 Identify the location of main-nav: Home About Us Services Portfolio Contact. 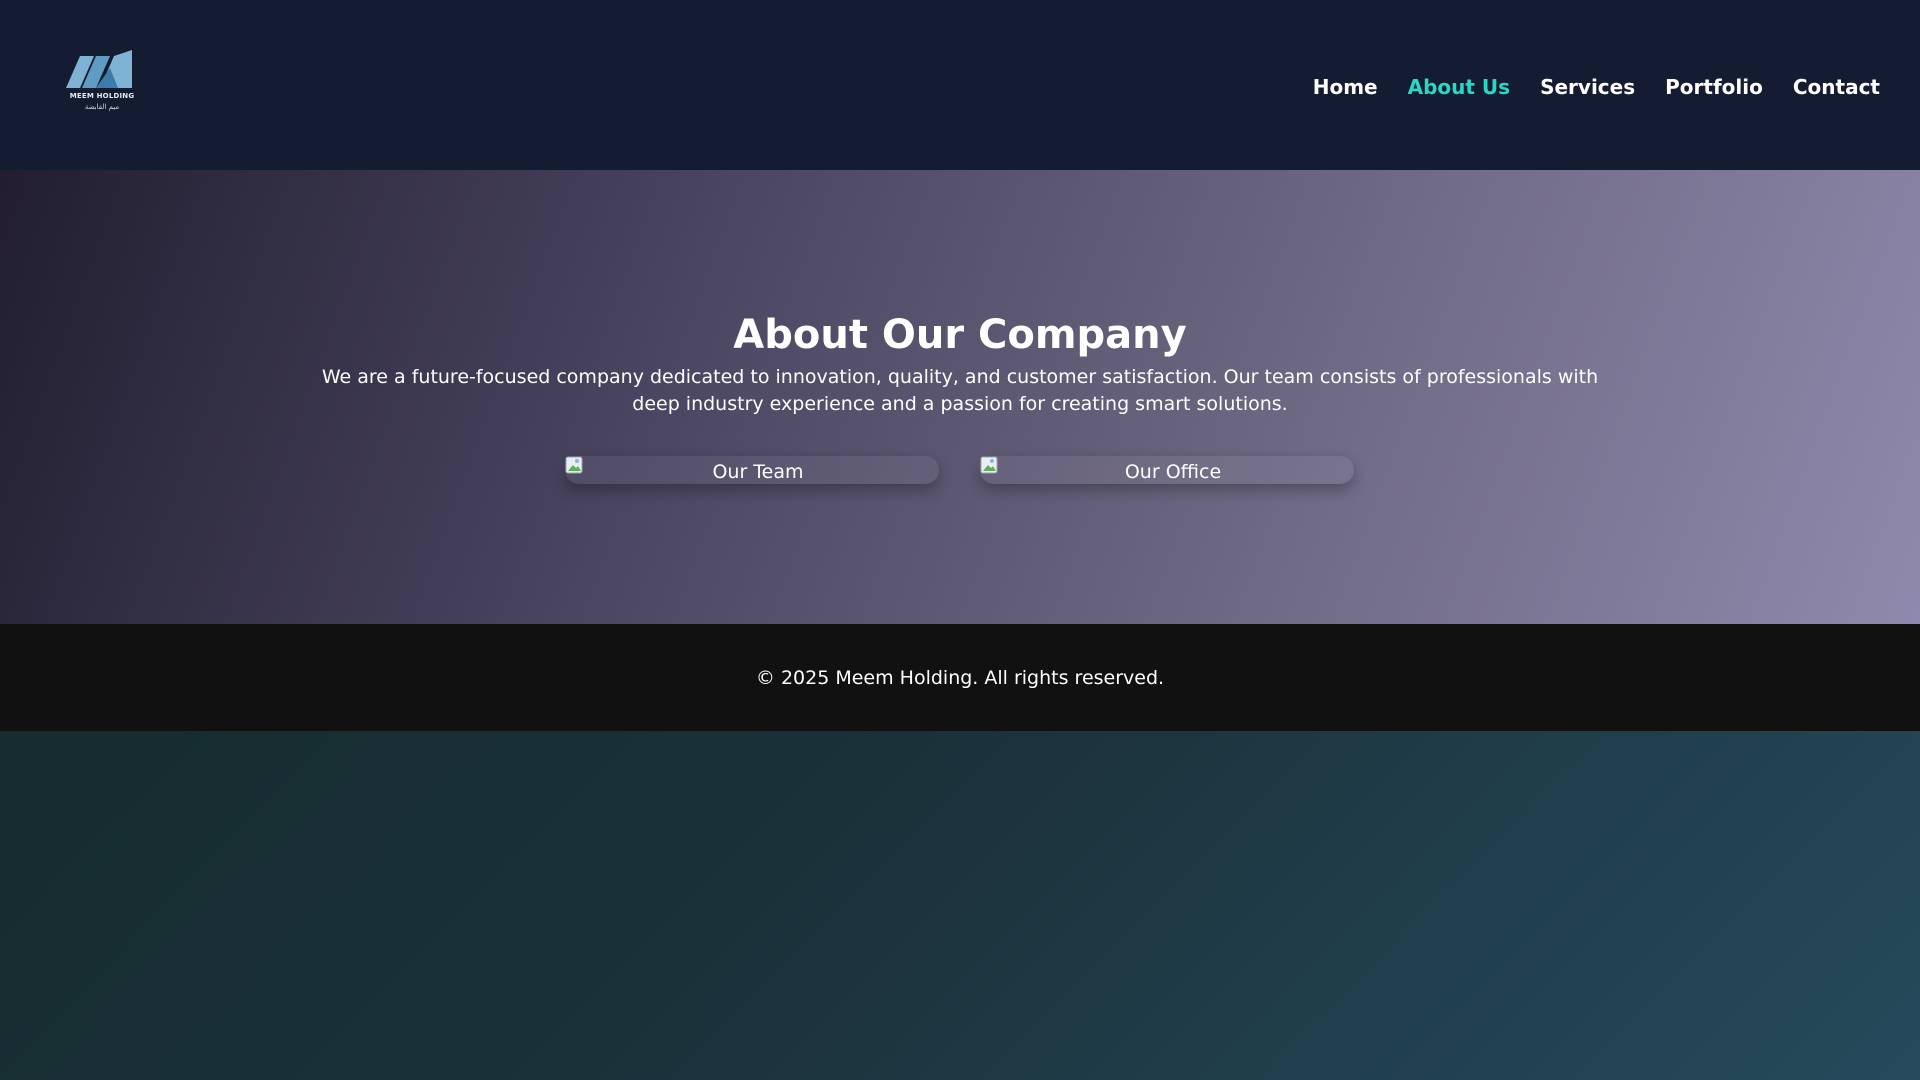
(1596, 87).